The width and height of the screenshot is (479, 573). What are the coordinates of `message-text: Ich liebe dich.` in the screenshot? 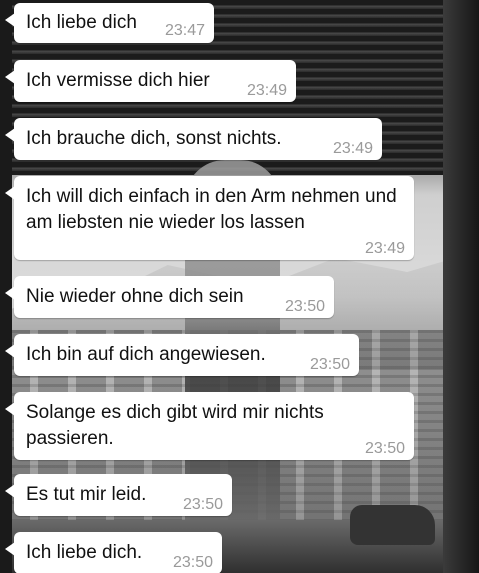 It's located at (84, 552).